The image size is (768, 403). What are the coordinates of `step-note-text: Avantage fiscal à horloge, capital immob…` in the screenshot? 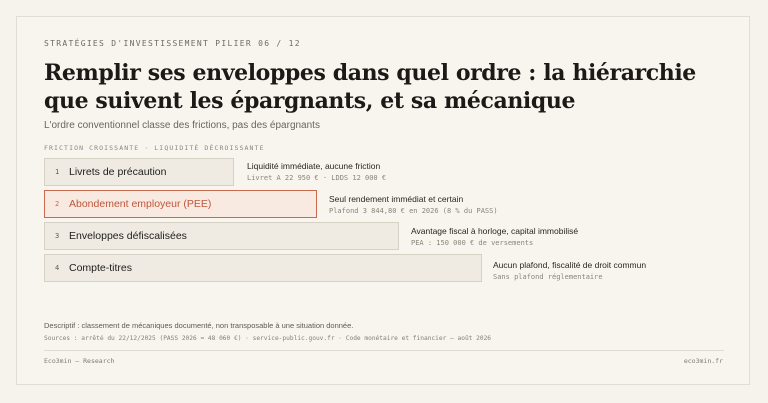 It's located at (495, 231).